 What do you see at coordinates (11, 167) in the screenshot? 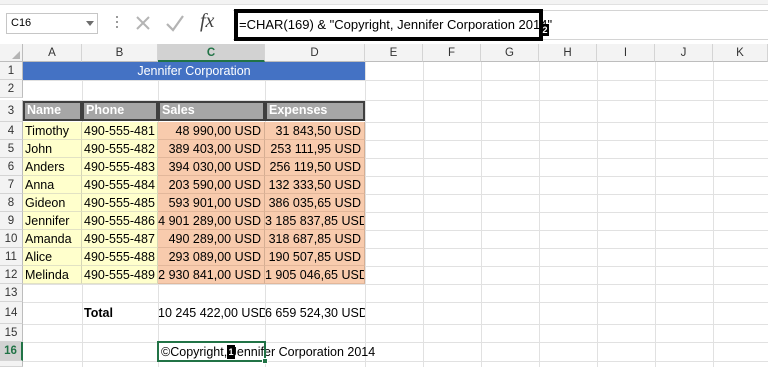
I see `row-header-6: 6` at bounding box center [11, 167].